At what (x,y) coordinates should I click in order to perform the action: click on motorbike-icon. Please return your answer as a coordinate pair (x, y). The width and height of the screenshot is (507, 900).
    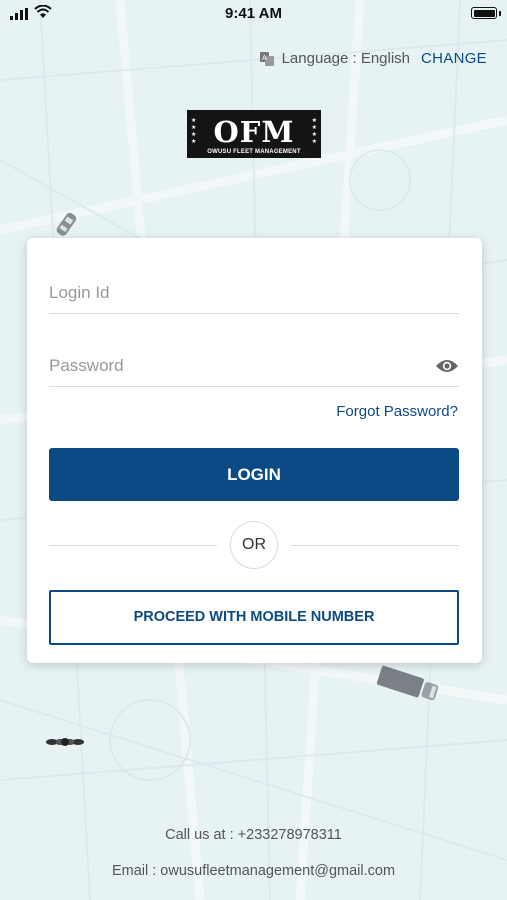
    Looking at the image, I should click on (65, 742).